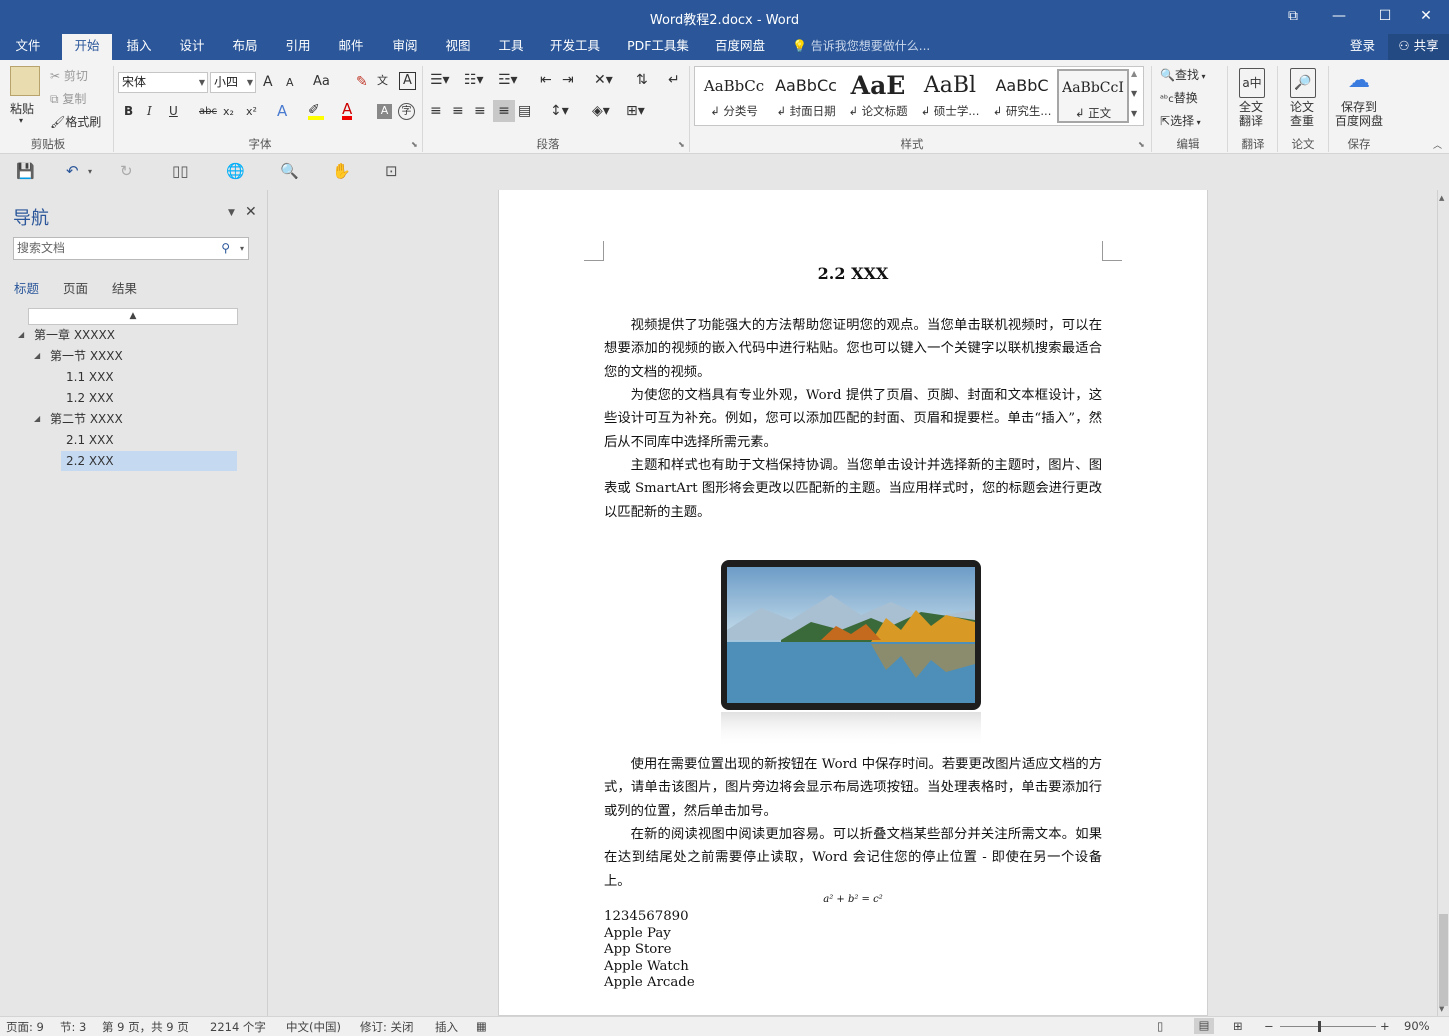 This screenshot has height=1036, width=1449. I want to click on web-layout-icon: 🌐, so click(235, 171).